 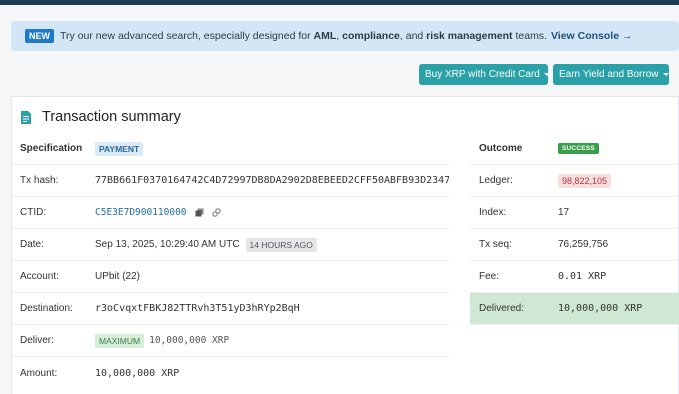 I want to click on tx-seq-row: Tx seq: 76,259,756, so click(x=574, y=245).